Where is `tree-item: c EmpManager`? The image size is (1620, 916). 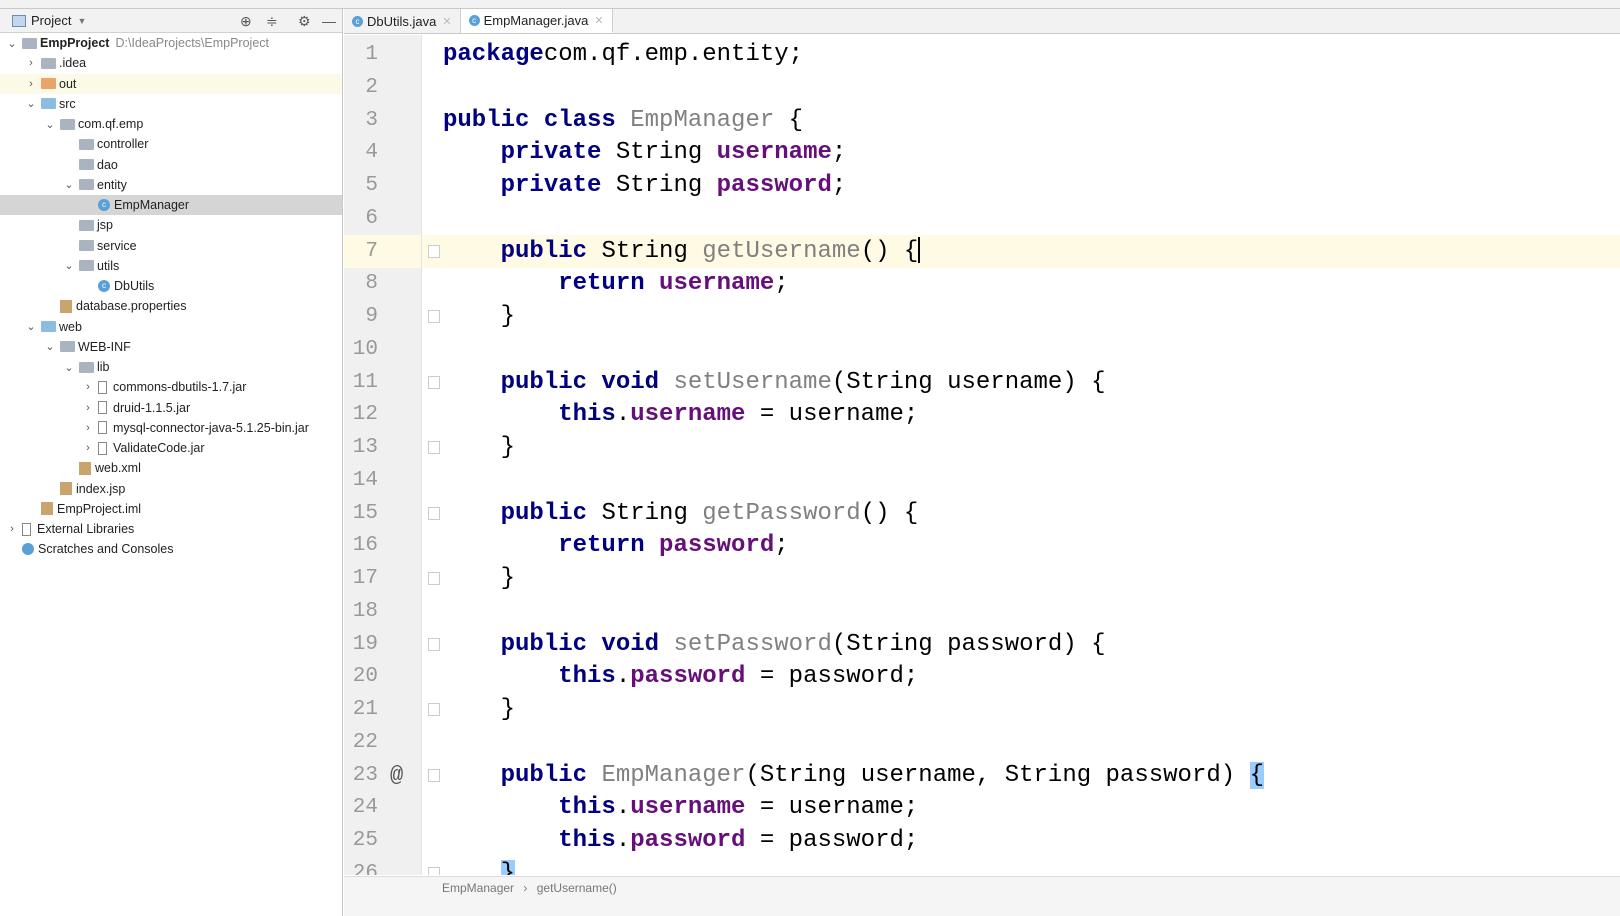 tree-item: c EmpManager is located at coordinates (171, 205).